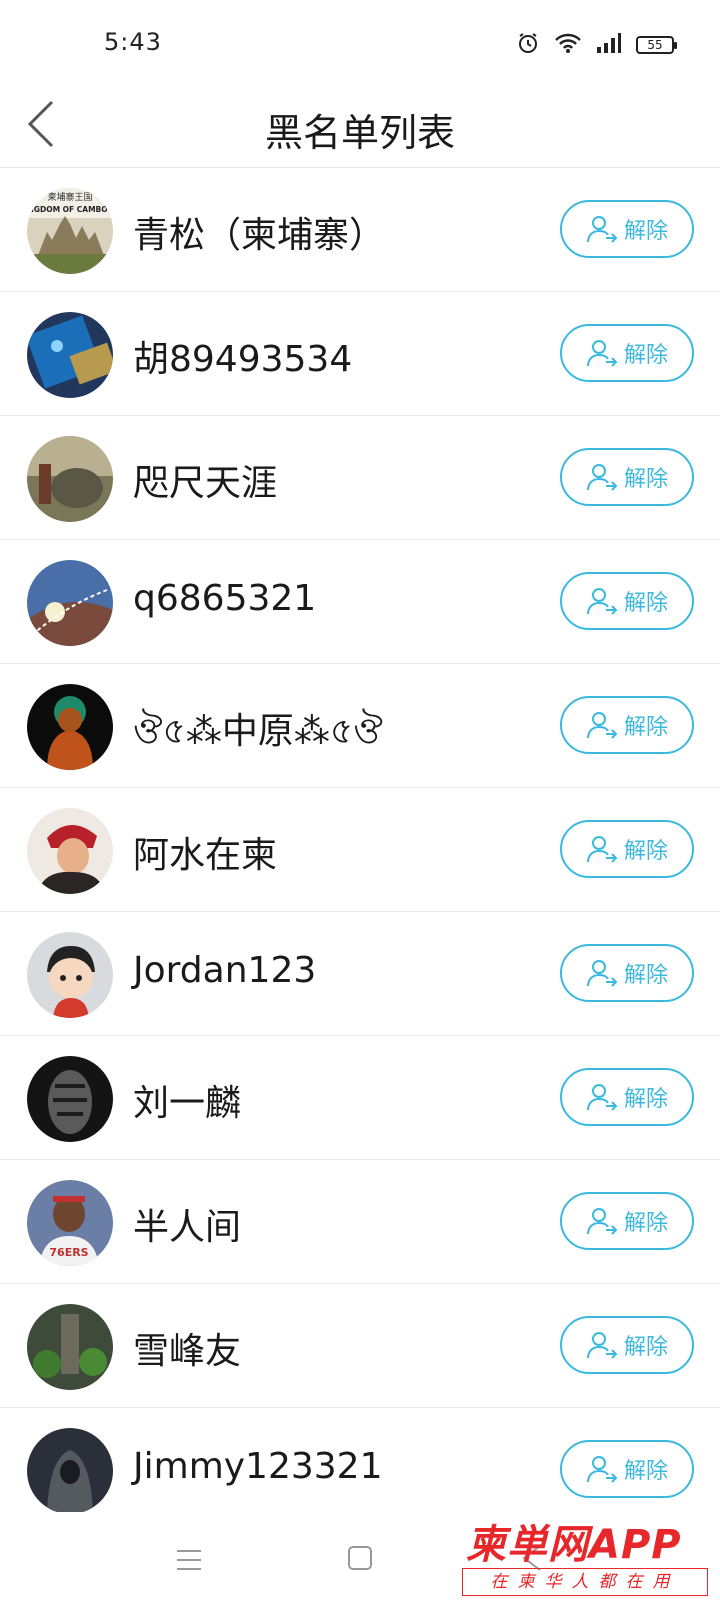  I want to click on list-item: 阿水在柬 解除, so click(360, 850).